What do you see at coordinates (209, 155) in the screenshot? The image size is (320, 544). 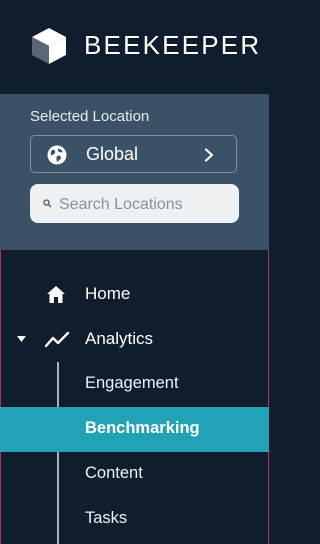 I see `chevron-right-icon` at bounding box center [209, 155].